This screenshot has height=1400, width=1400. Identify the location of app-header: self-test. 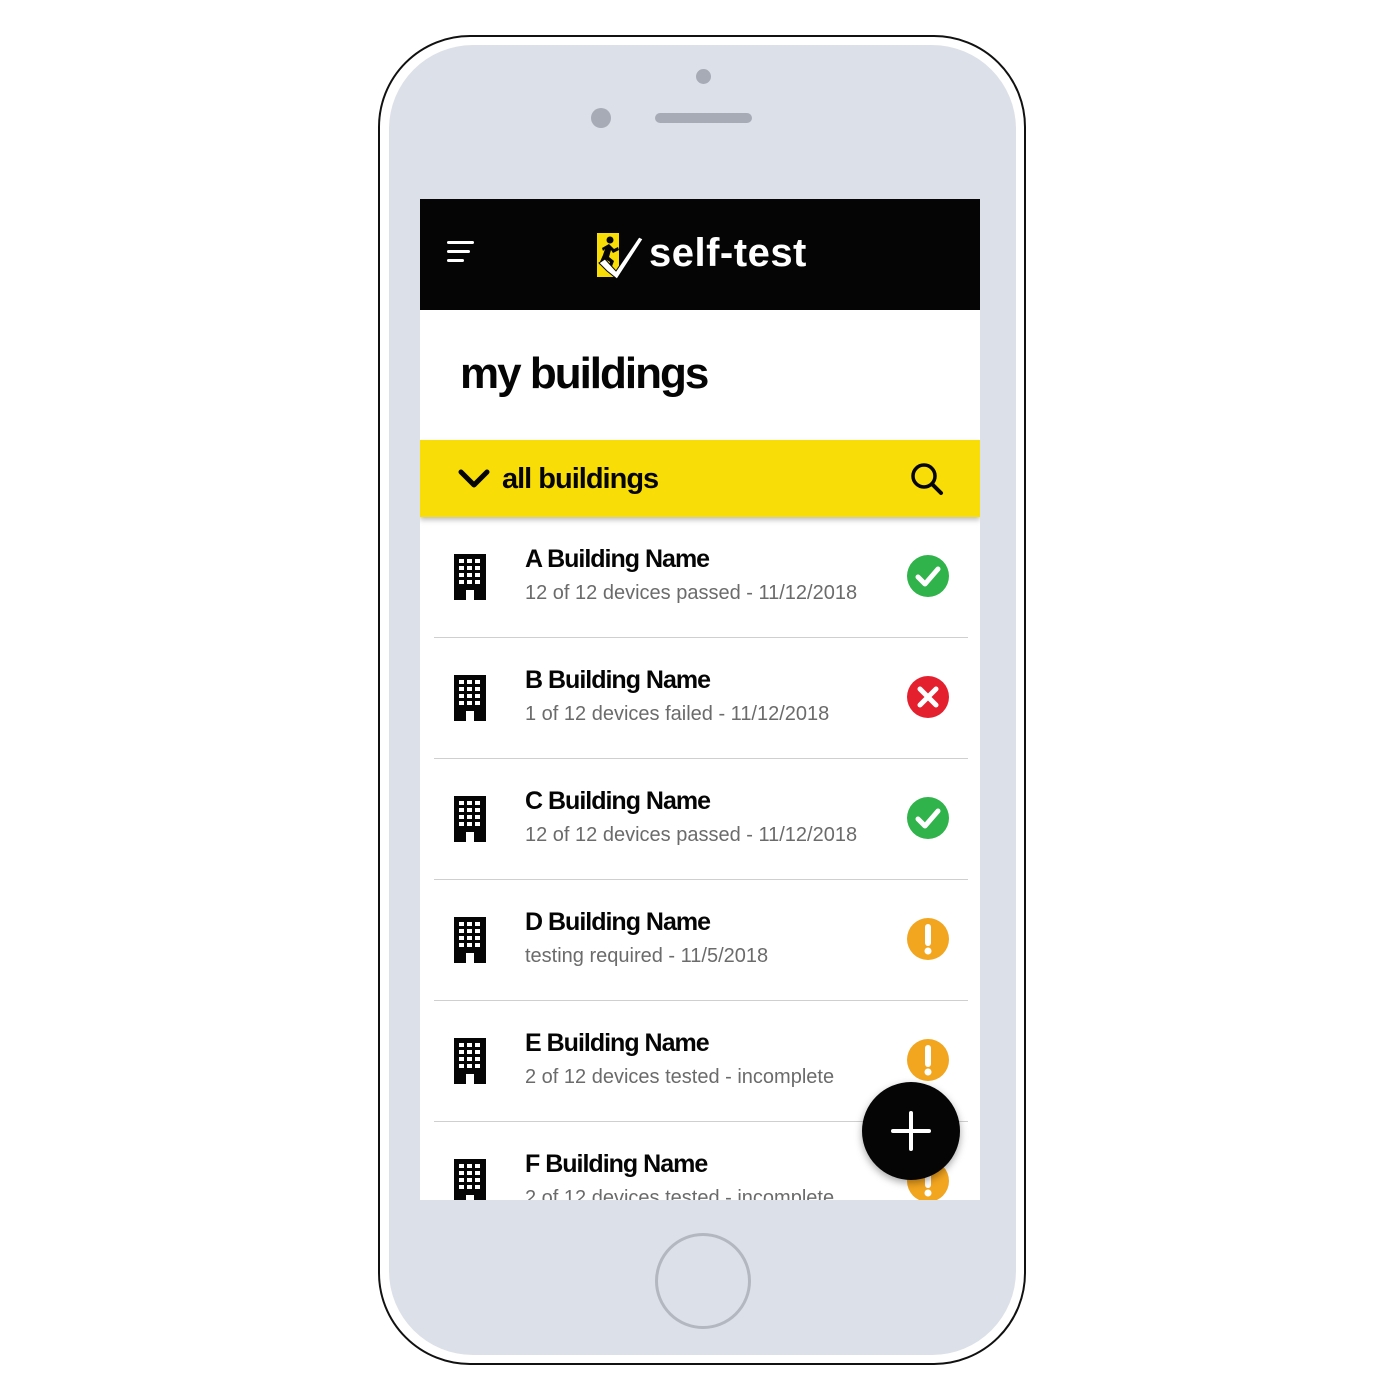
(700, 254).